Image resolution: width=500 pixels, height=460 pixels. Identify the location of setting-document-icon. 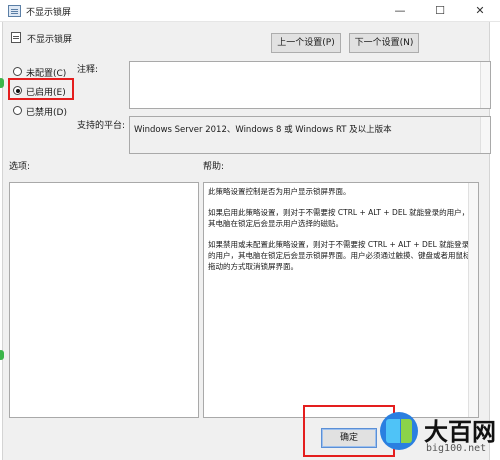
(16, 37).